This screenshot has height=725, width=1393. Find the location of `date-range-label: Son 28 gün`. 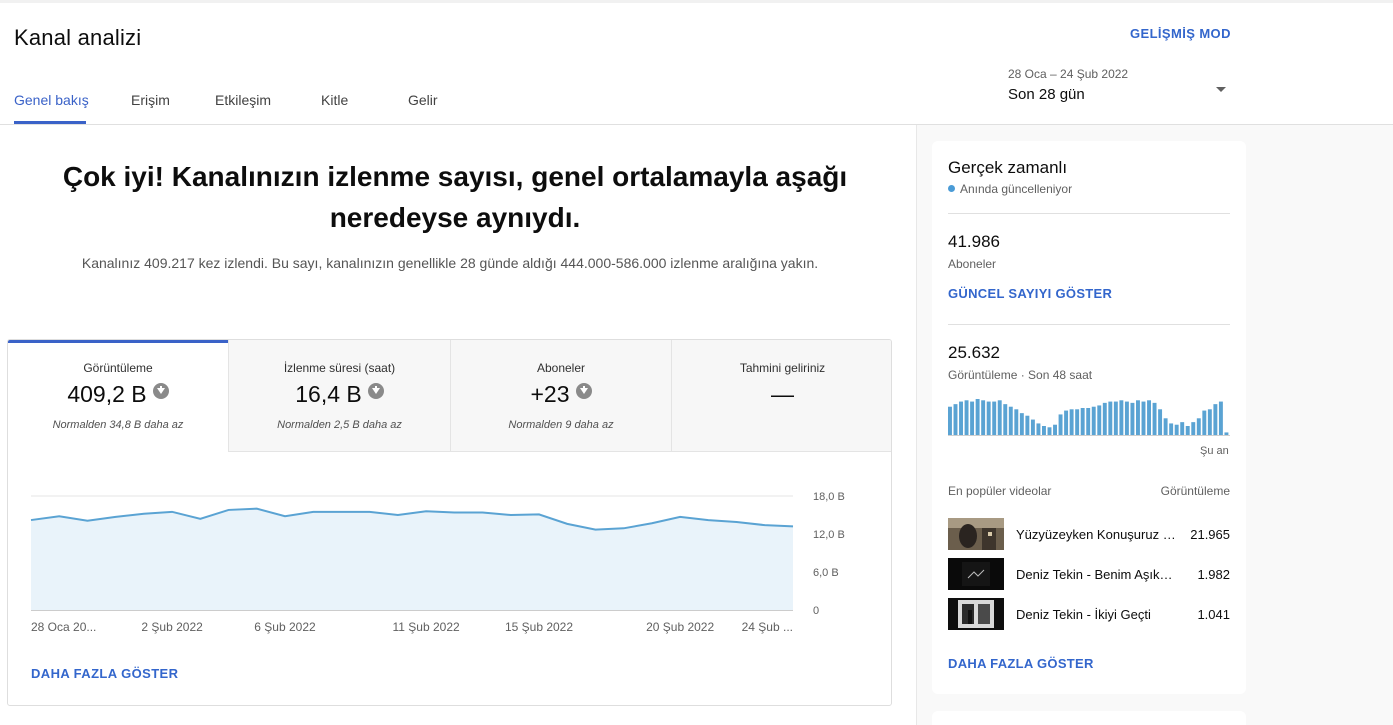

date-range-label: Son 28 gün is located at coordinates (1046, 94).